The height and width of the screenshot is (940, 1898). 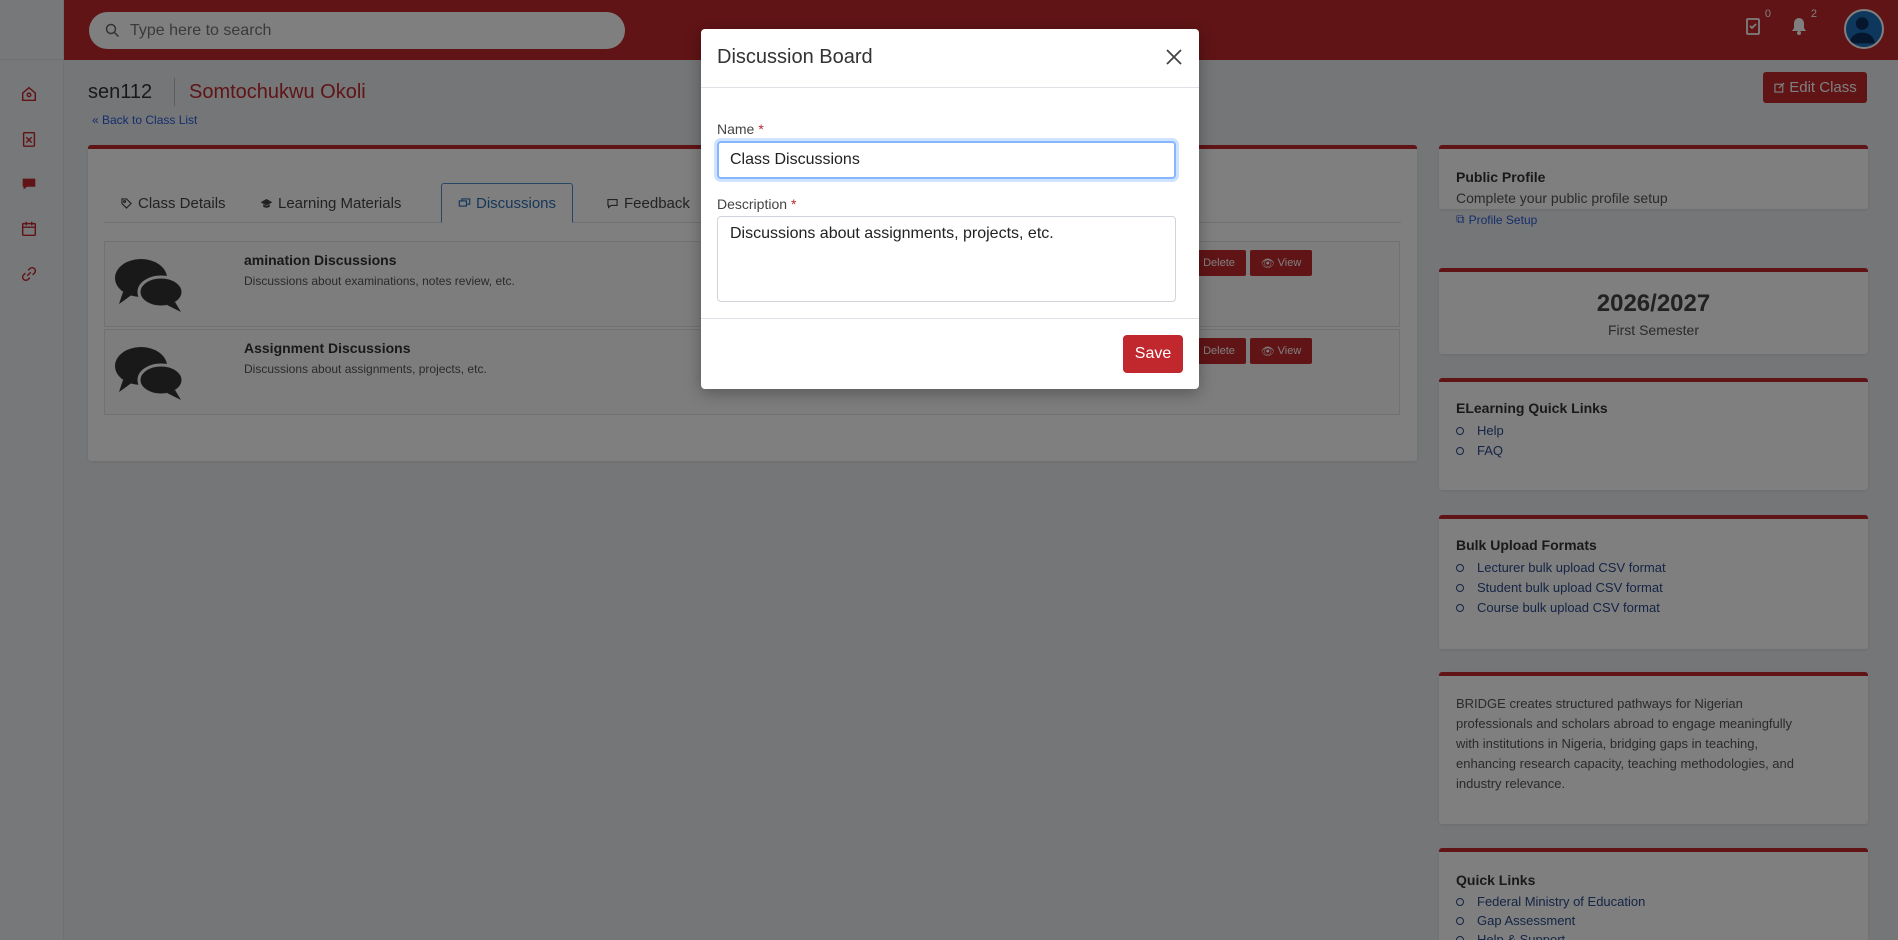 I want to click on name-label: Name *, so click(x=740, y=129).